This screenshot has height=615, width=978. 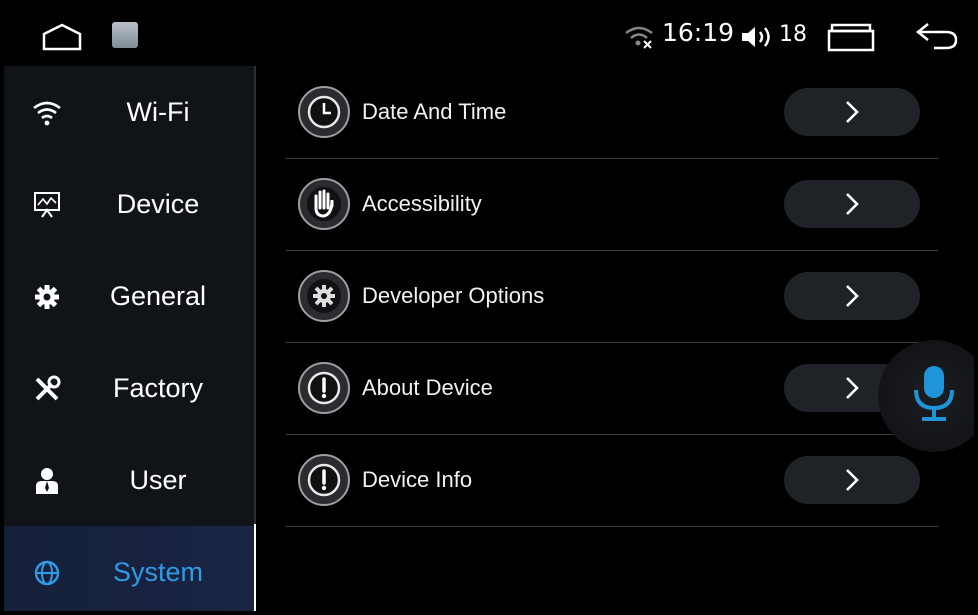 I want to click on settings-row-accessibility: Accessibility, so click(x=612, y=204).